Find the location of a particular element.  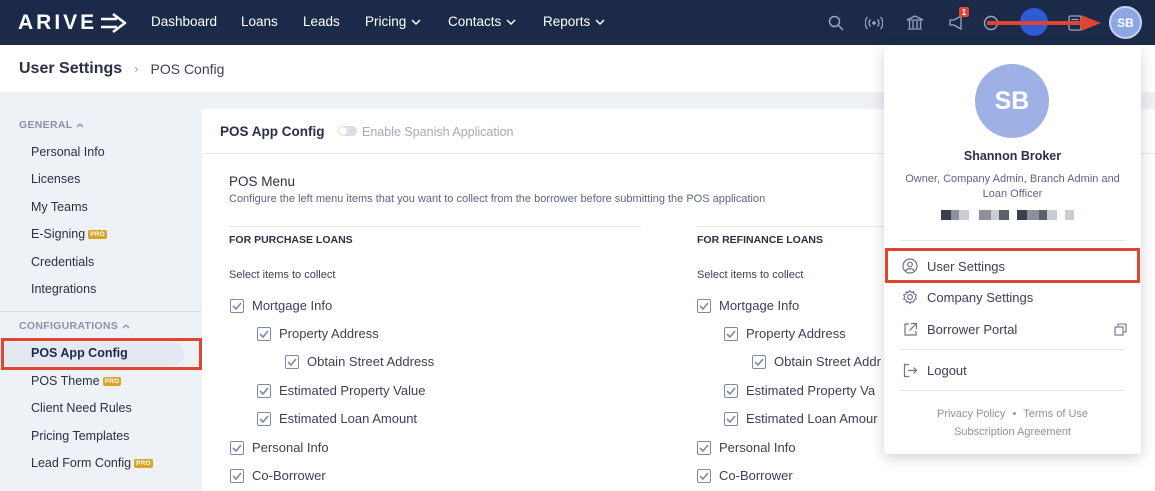

refinance-loans-heading: FOR REFINANCE LOANS is located at coordinates (760, 240).